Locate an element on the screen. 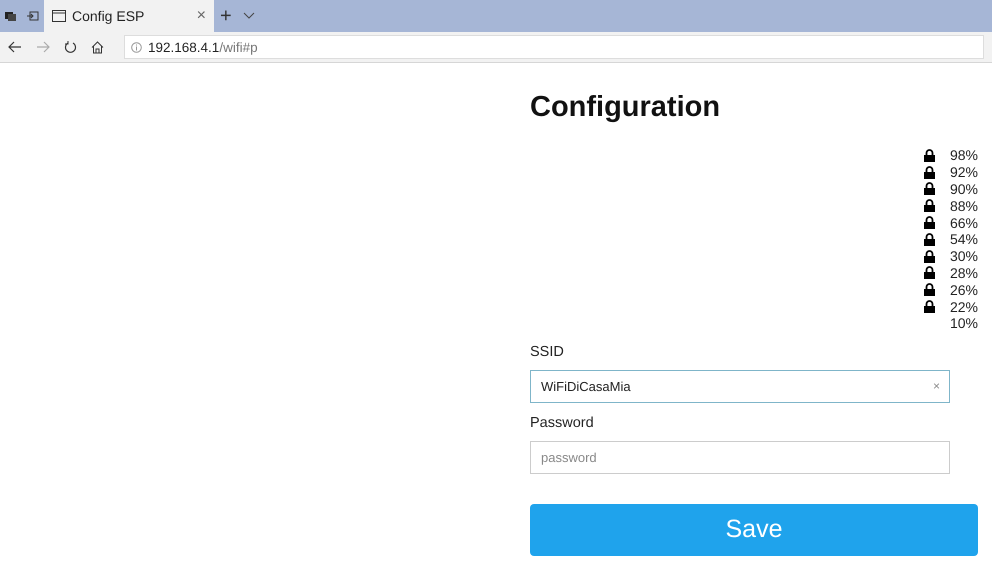  signal-quality: 28% is located at coordinates (964, 272).